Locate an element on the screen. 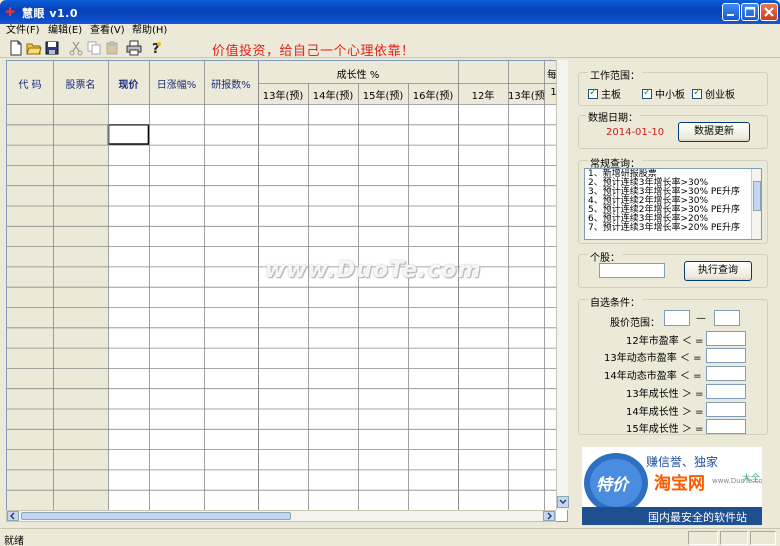 Image resolution: width=780 pixels, height=546 pixels. horizontal-scrollbar is located at coordinates (281, 516).